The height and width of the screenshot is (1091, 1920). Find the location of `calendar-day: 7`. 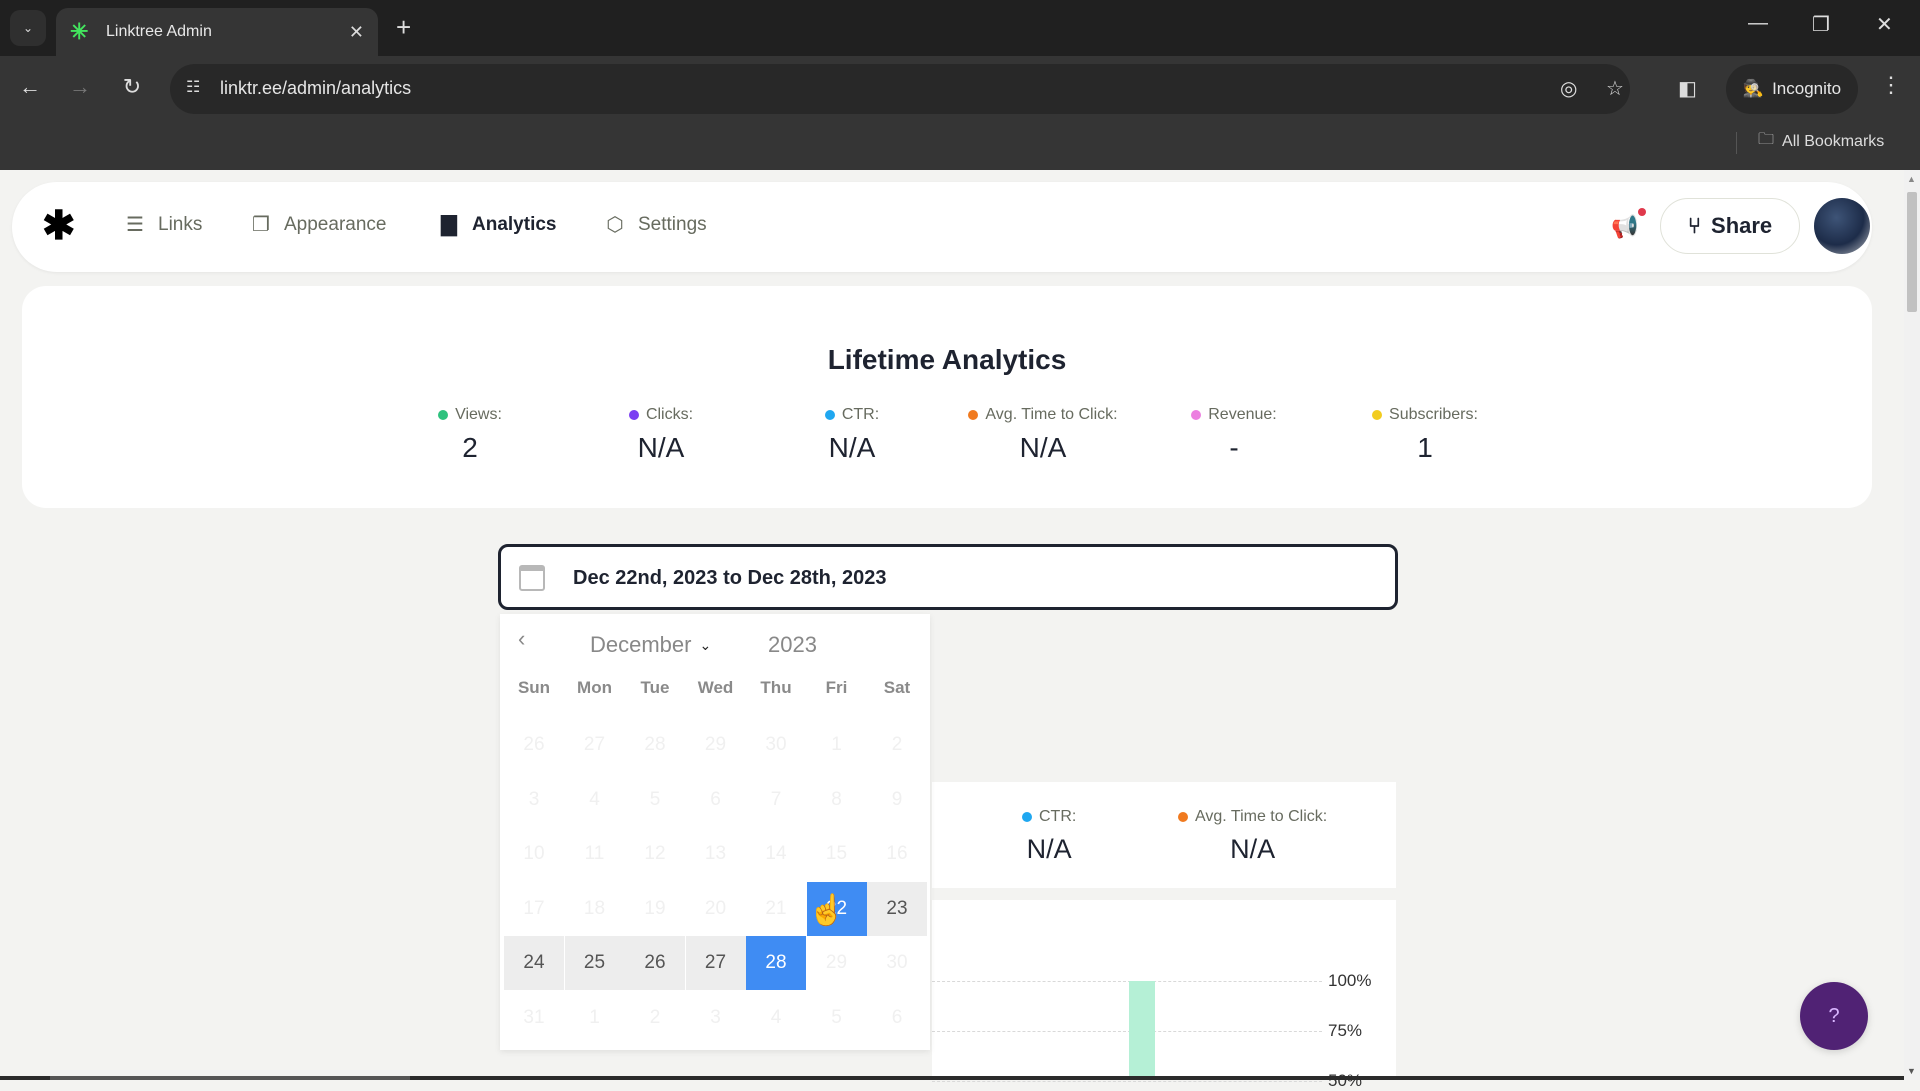

calendar-day: 7 is located at coordinates (776, 800).